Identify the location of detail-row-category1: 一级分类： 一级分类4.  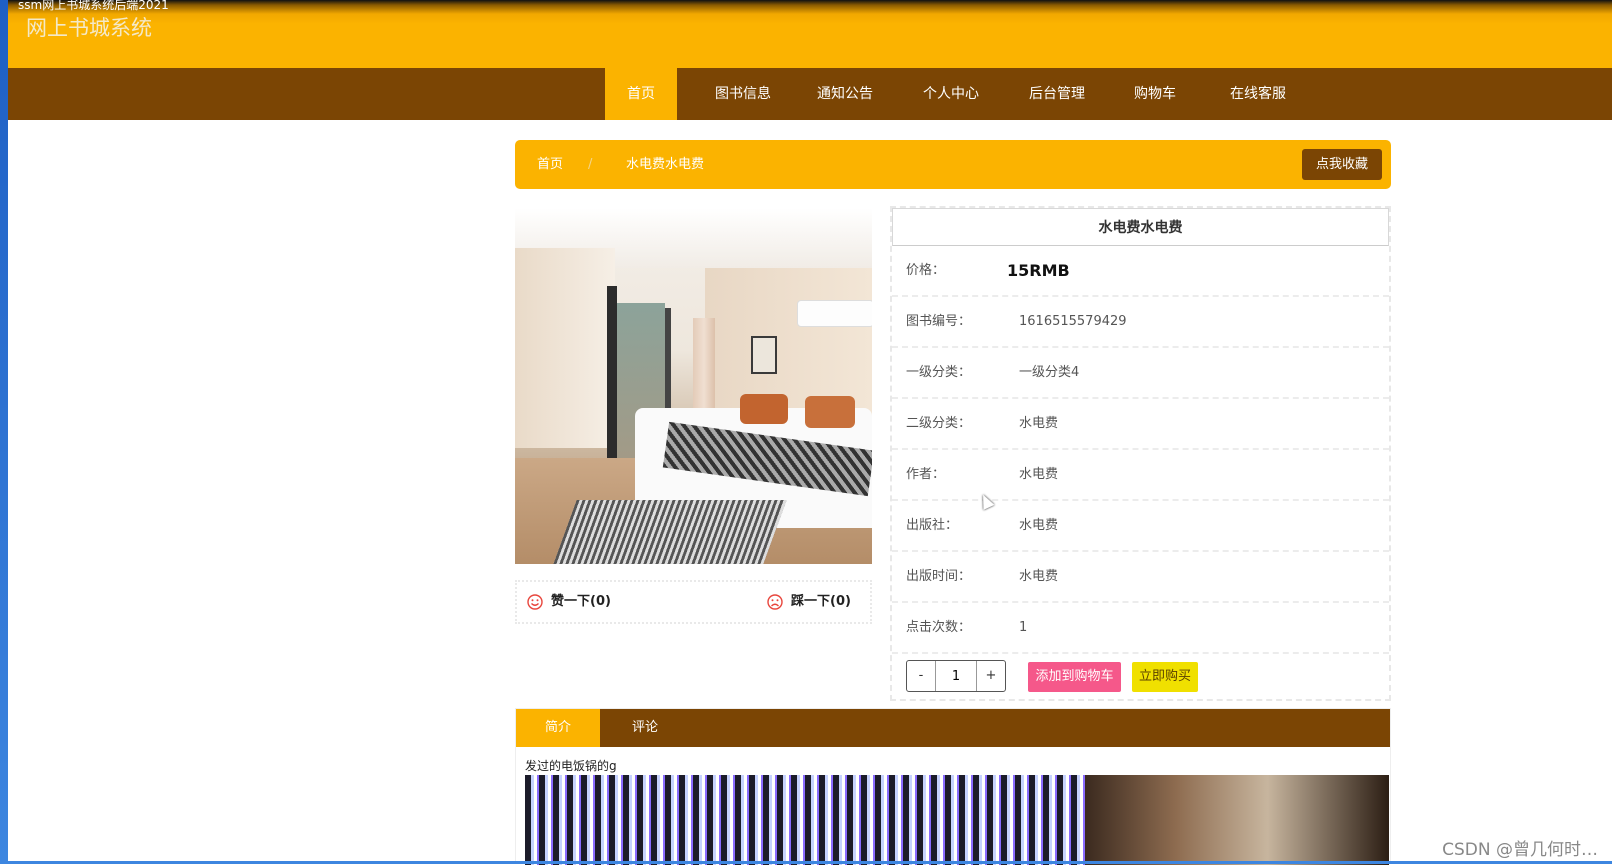
(1140, 373).